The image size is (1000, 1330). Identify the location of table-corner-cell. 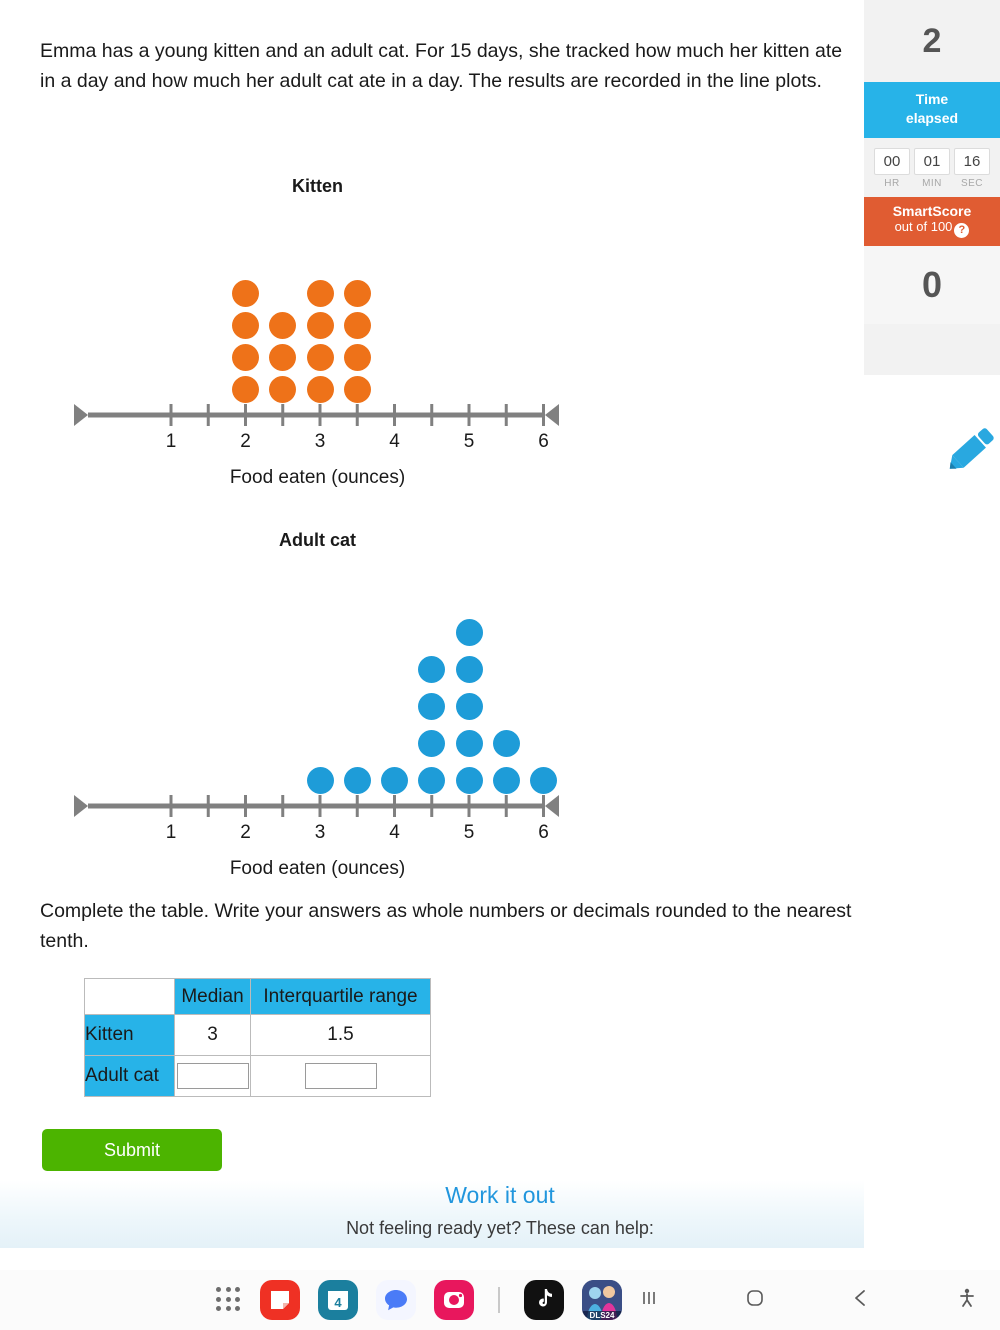
(129, 996).